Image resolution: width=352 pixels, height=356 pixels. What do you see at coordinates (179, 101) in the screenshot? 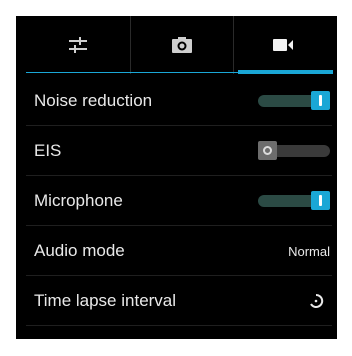
I see `setting-row-noise-reduction: Noise reduction` at bounding box center [179, 101].